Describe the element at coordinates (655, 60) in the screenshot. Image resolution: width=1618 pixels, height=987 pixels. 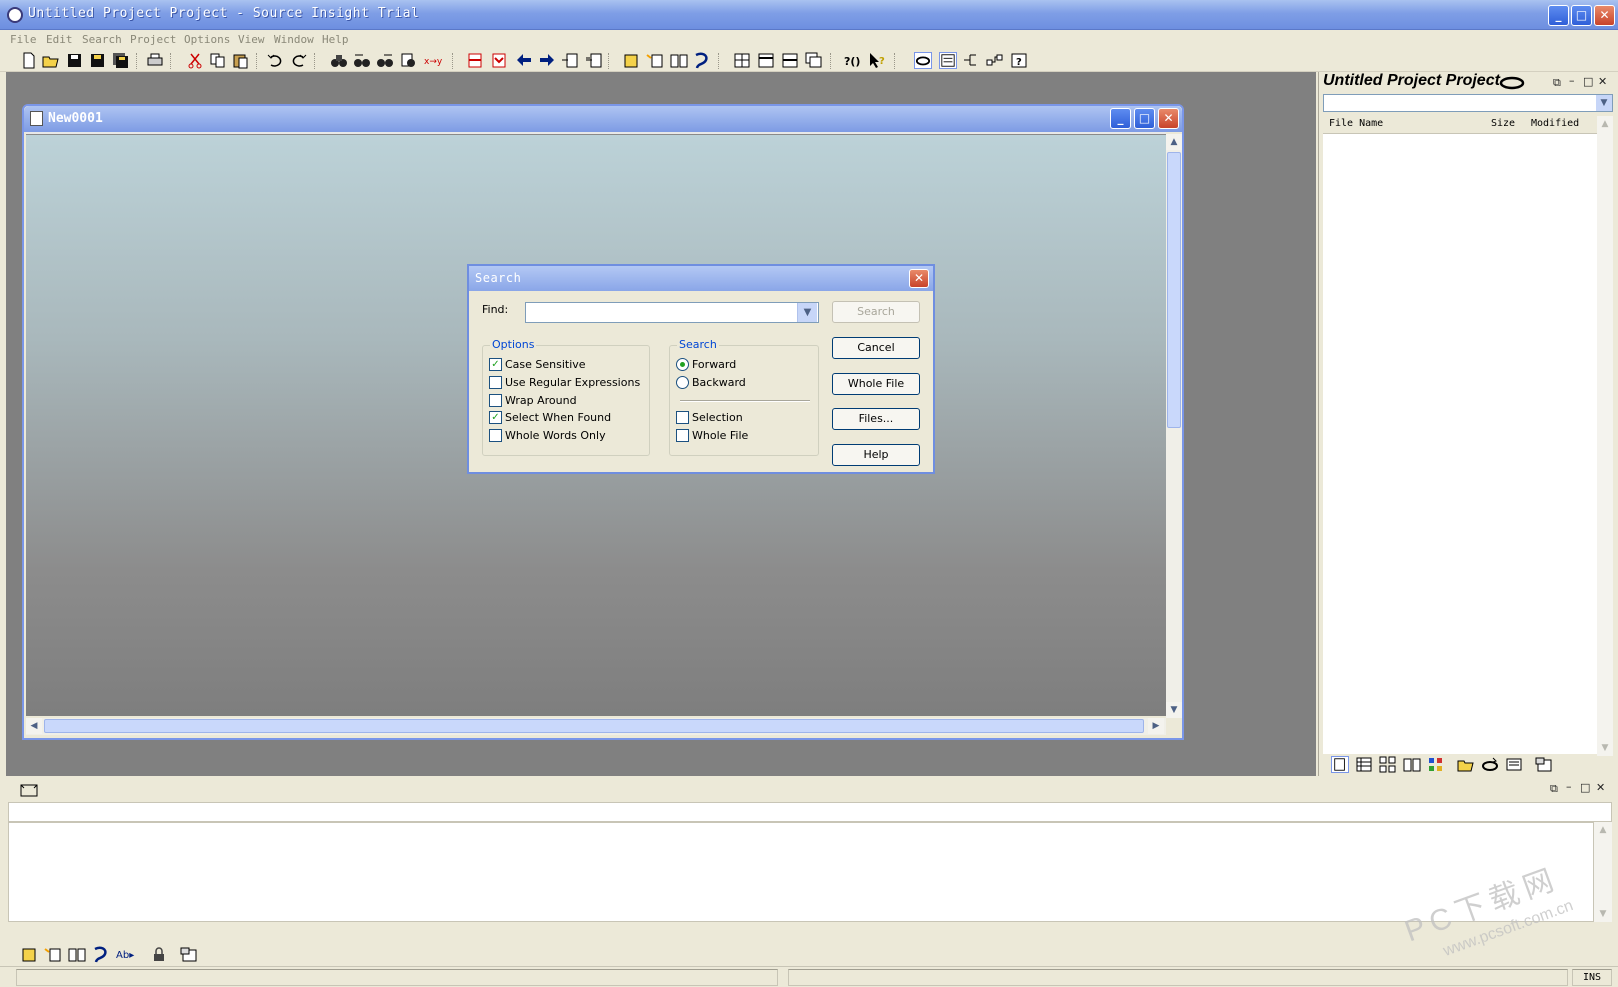
I see `relation-icon` at that location.